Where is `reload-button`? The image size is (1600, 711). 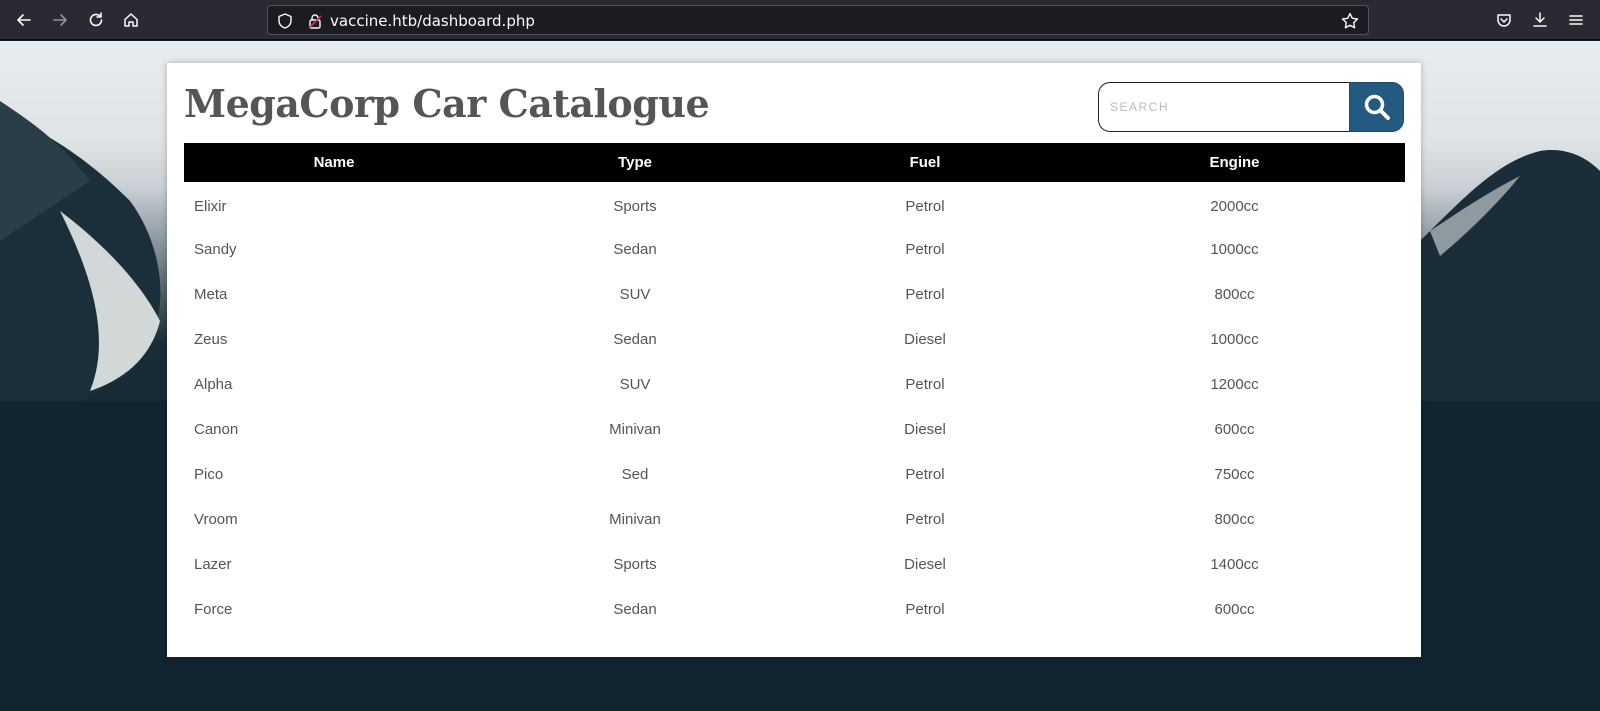
reload-button is located at coordinates (96, 20).